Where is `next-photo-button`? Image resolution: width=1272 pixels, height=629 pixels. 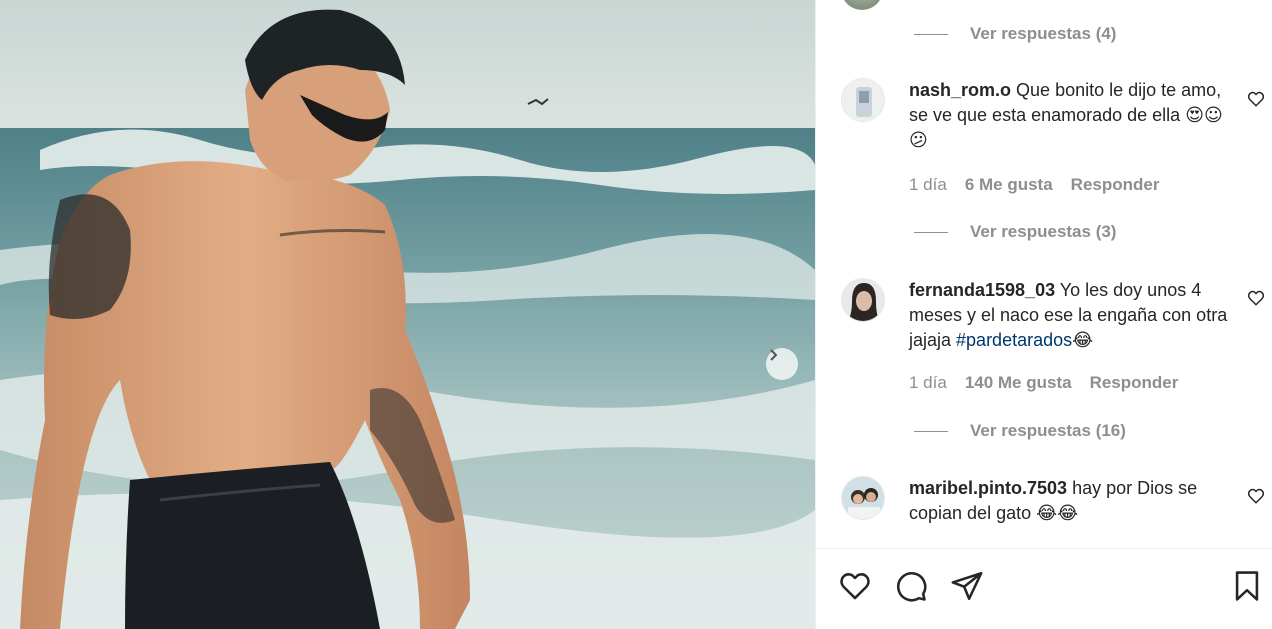 next-photo-button is located at coordinates (782, 364).